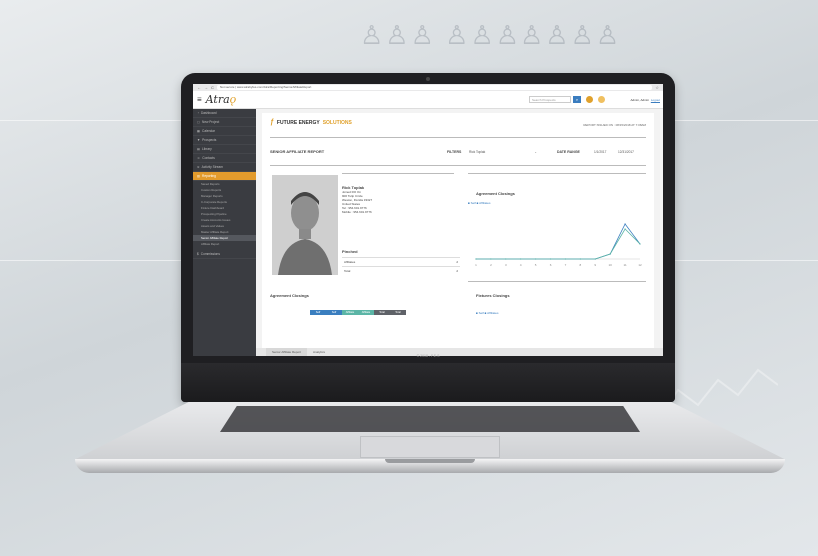  What do you see at coordinates (551, 265) in the screenshot?
I see `x-tick-label: 6` at bounding box center [551, 265].